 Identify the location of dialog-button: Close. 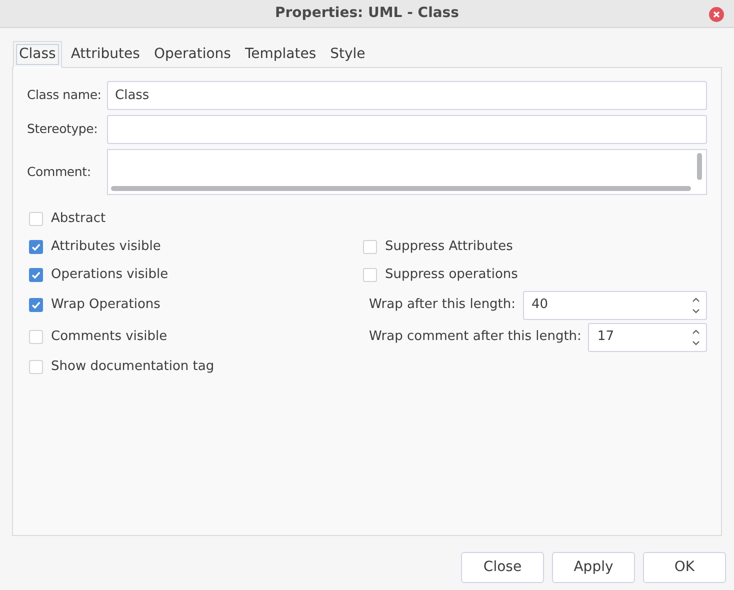
(502, 567).